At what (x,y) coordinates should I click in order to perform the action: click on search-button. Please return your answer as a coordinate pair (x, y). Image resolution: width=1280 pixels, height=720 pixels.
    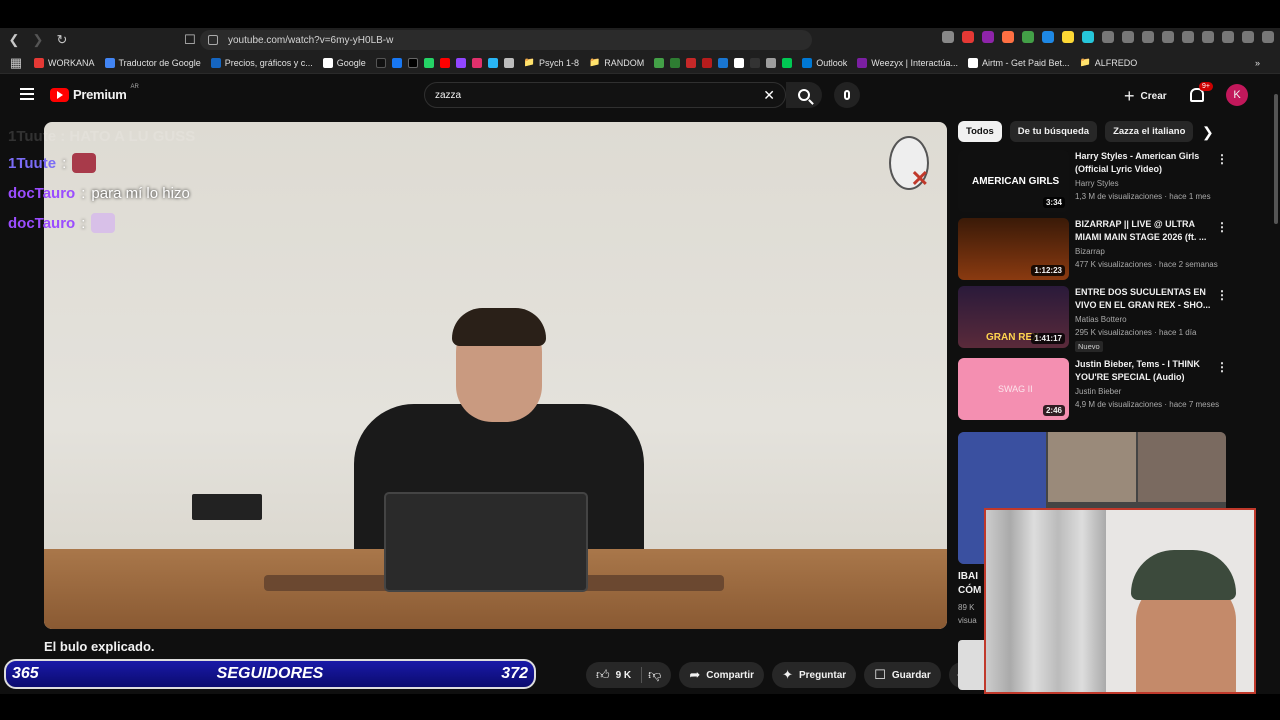
    Looking at the image, I should click on (804, 95).